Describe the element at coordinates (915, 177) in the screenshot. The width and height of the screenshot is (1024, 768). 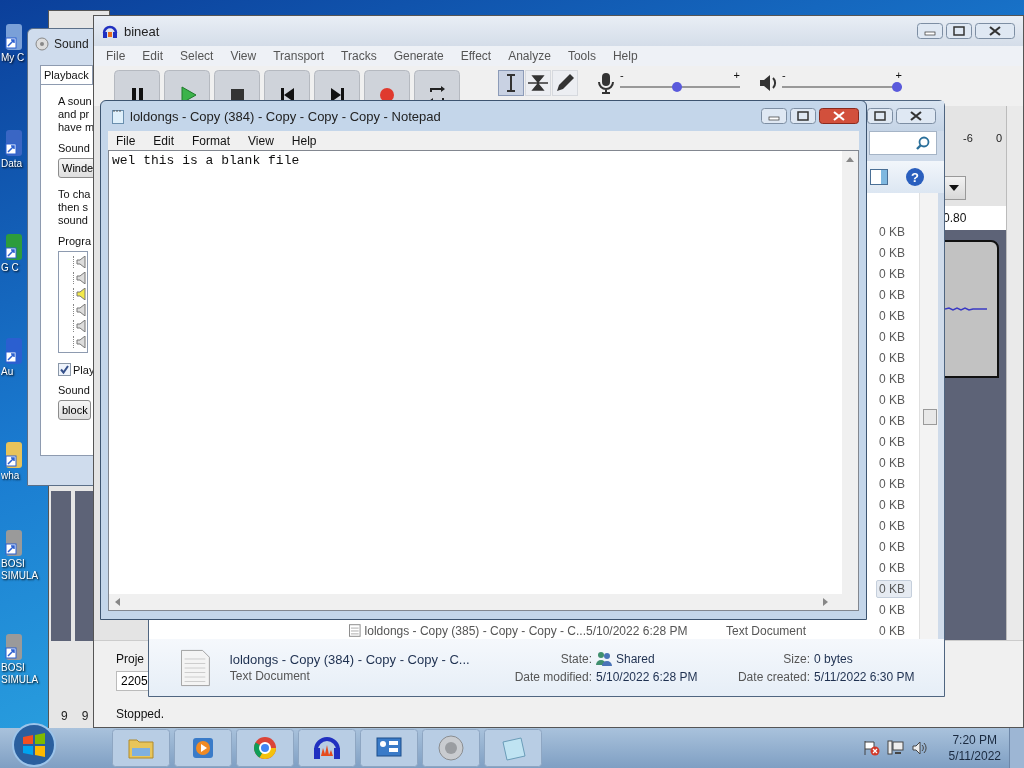
I see `help-button: ?` at that location.